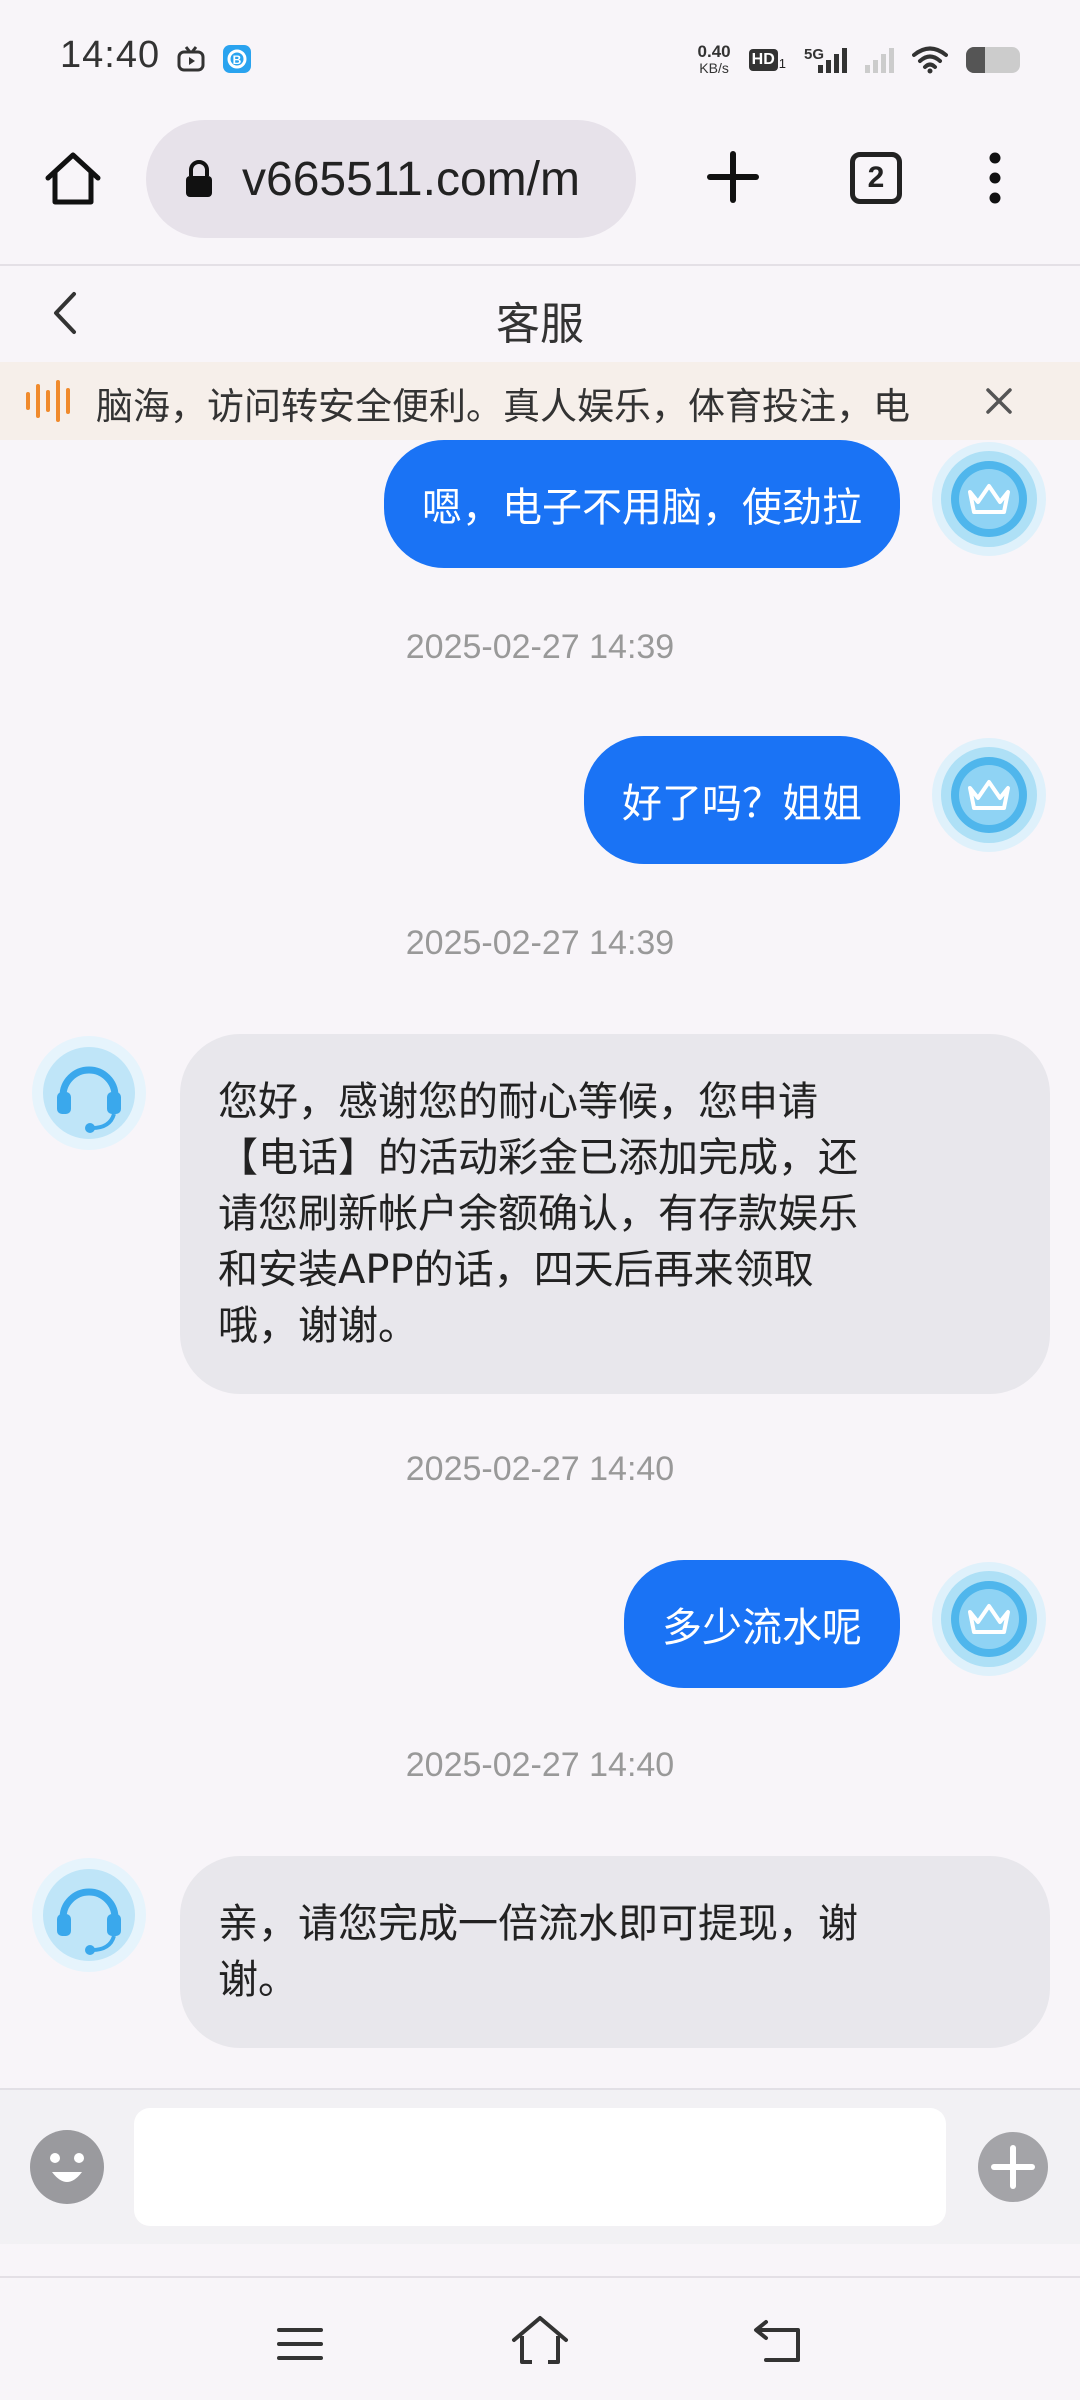 Image resolution: width=1080 pixels, height=2400 pixels. What do you see at coordinates (993, 60) in the screenshot?
I see `battery-icon` at bounding box center [993, 60].